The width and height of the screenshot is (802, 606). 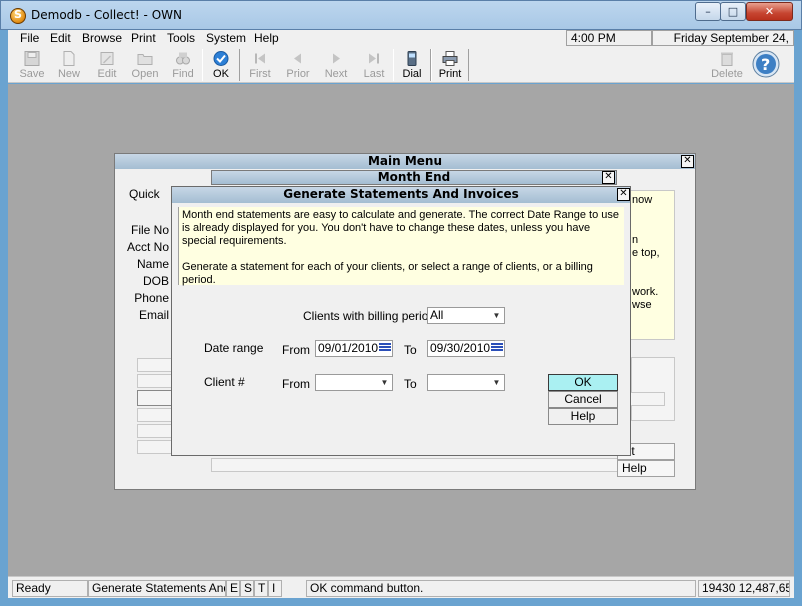 What do you see at coordinates (153, 315) in the screenshot?
I see `email-label: Email` at bounding box center [153, 315].